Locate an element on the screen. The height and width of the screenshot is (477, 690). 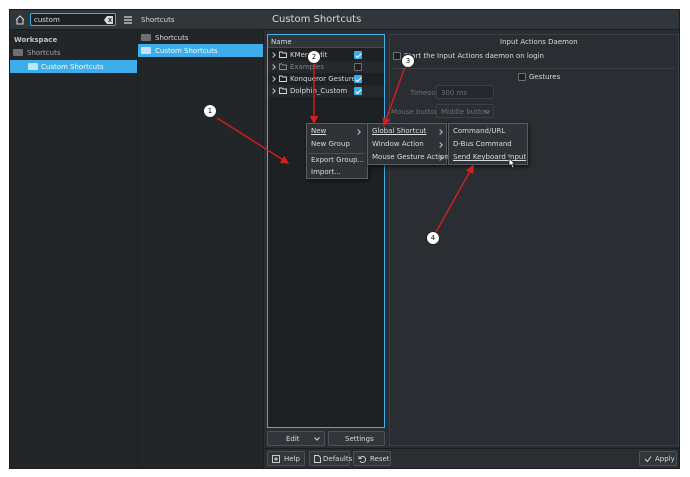
callout-badge: 1 is located at coordinates (210, 111).